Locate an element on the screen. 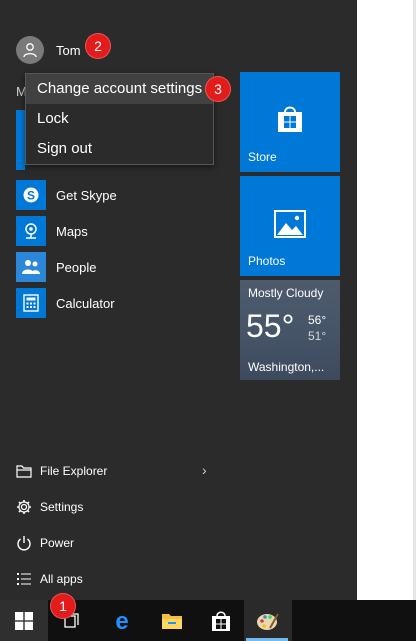 This screenshot has height=641, width=416. step-badge-3: 3 is located at coordinates (218, 89).